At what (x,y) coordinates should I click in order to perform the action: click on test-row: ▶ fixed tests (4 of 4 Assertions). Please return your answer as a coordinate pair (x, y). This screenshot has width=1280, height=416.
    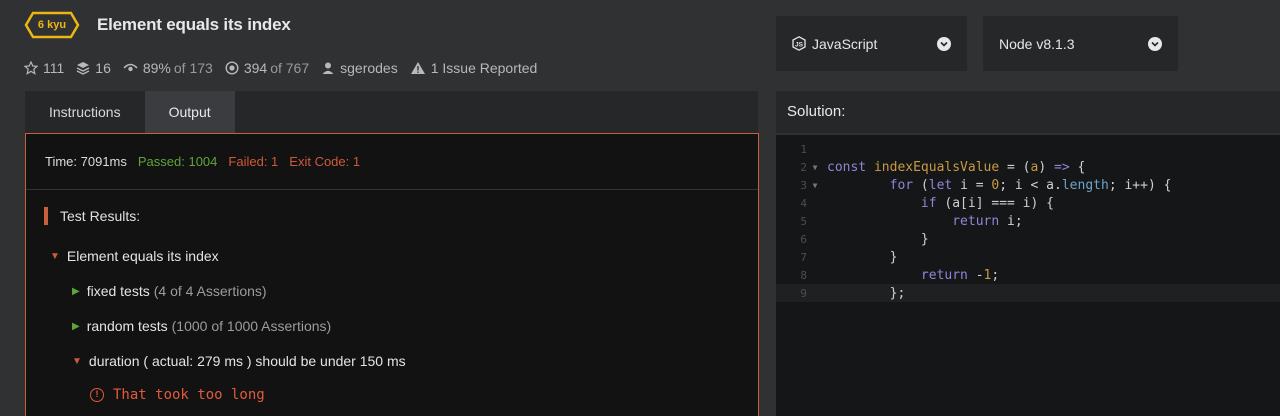
    Looking at the image, I should click on (169, 291).